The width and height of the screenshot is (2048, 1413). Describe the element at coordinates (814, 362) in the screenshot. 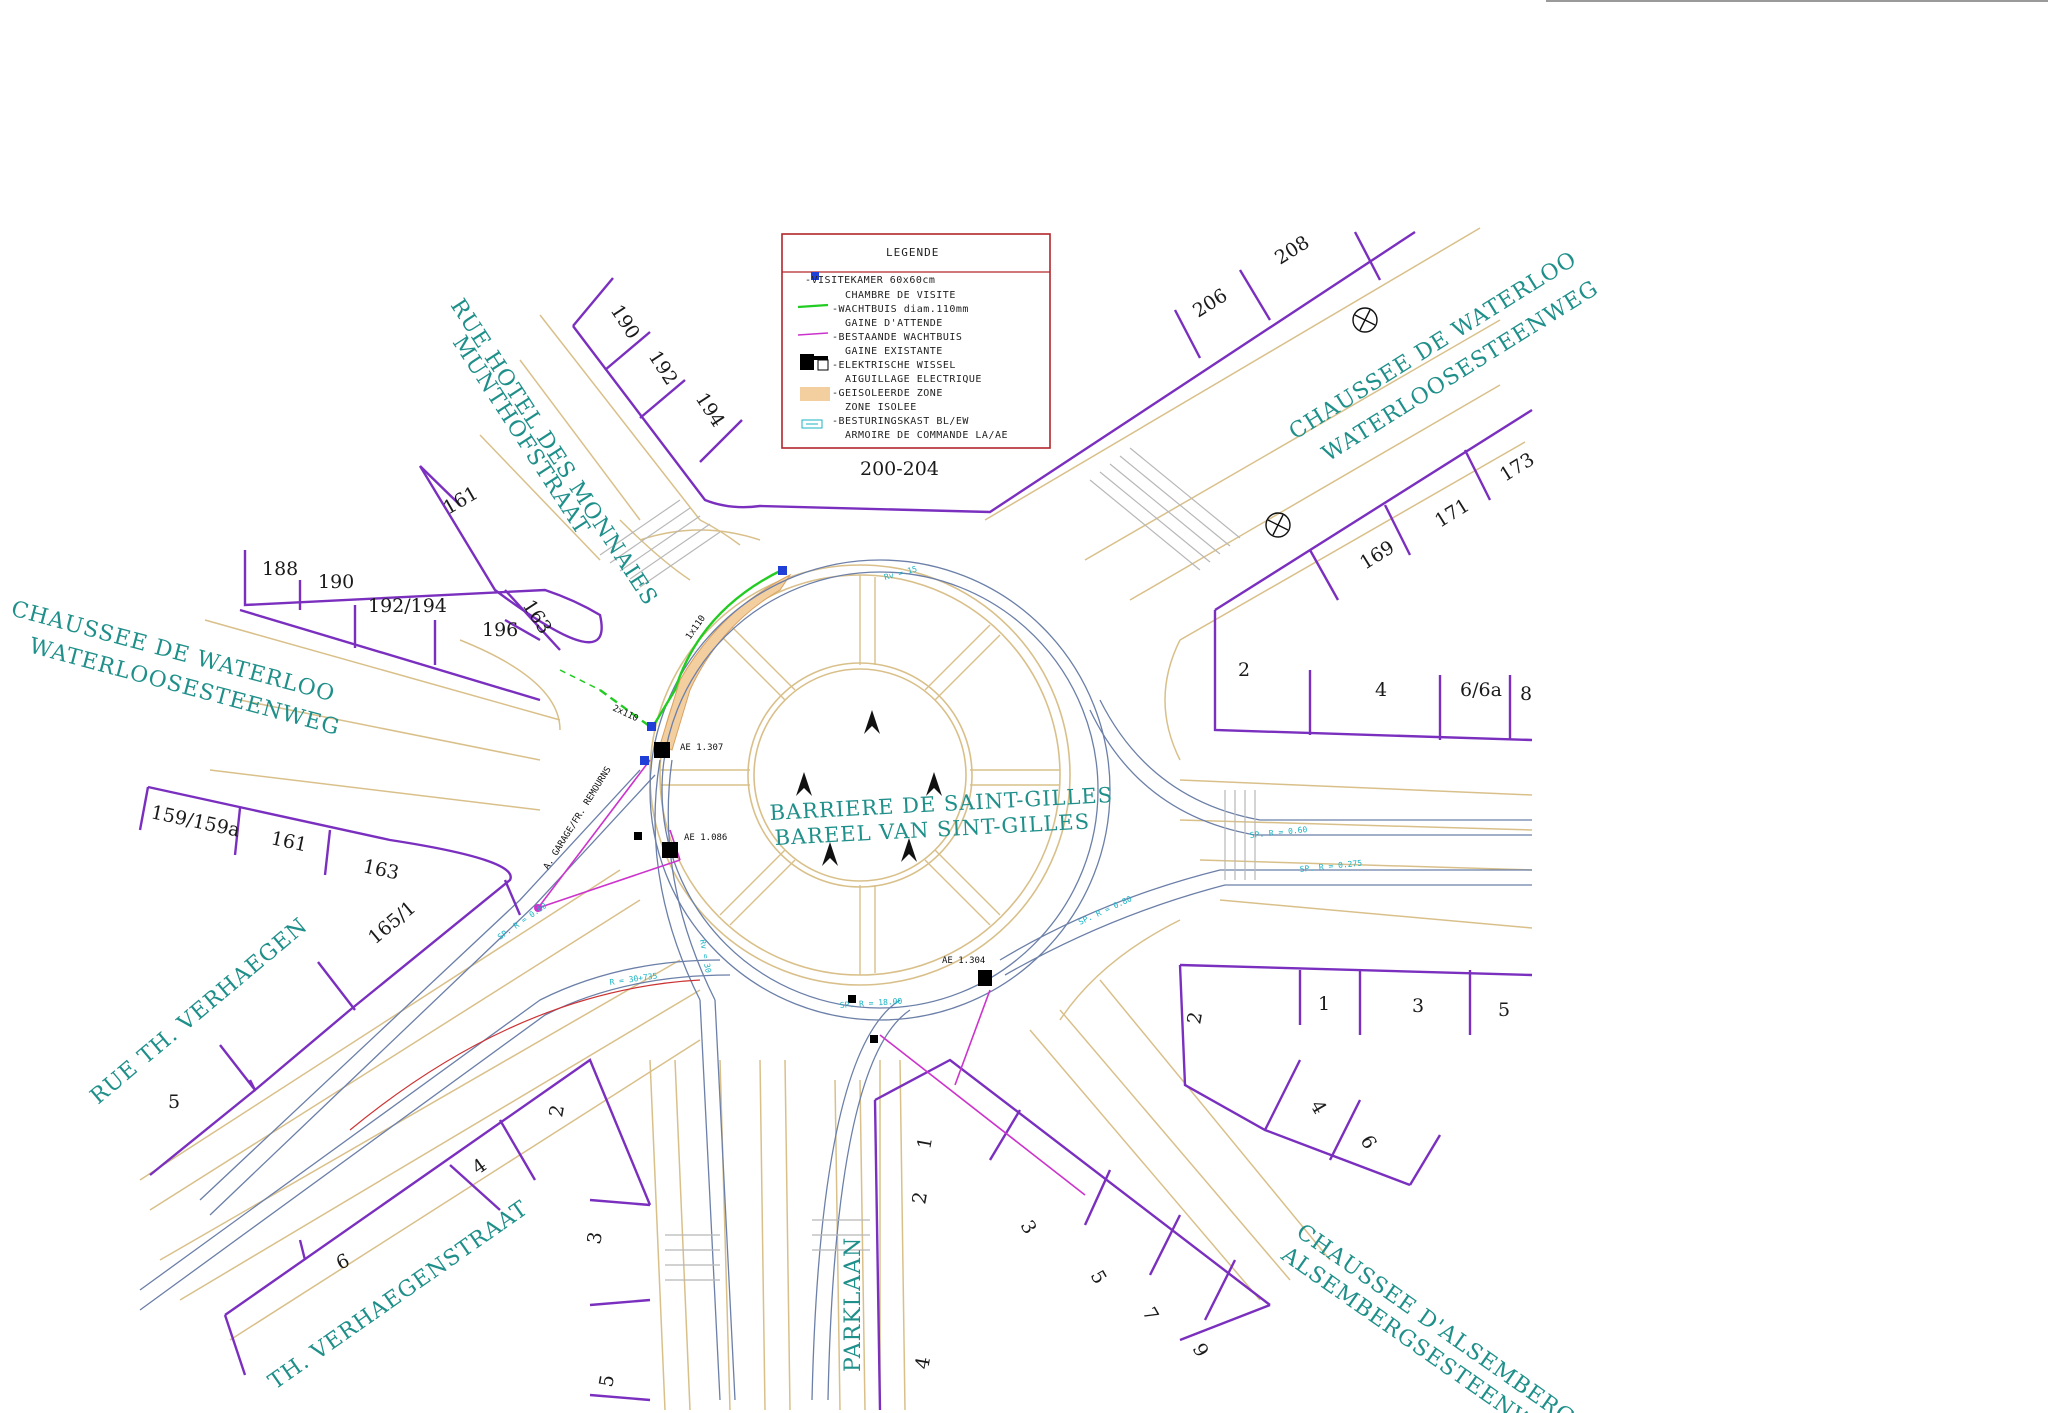

I see `switch-legend-icon` at that location.